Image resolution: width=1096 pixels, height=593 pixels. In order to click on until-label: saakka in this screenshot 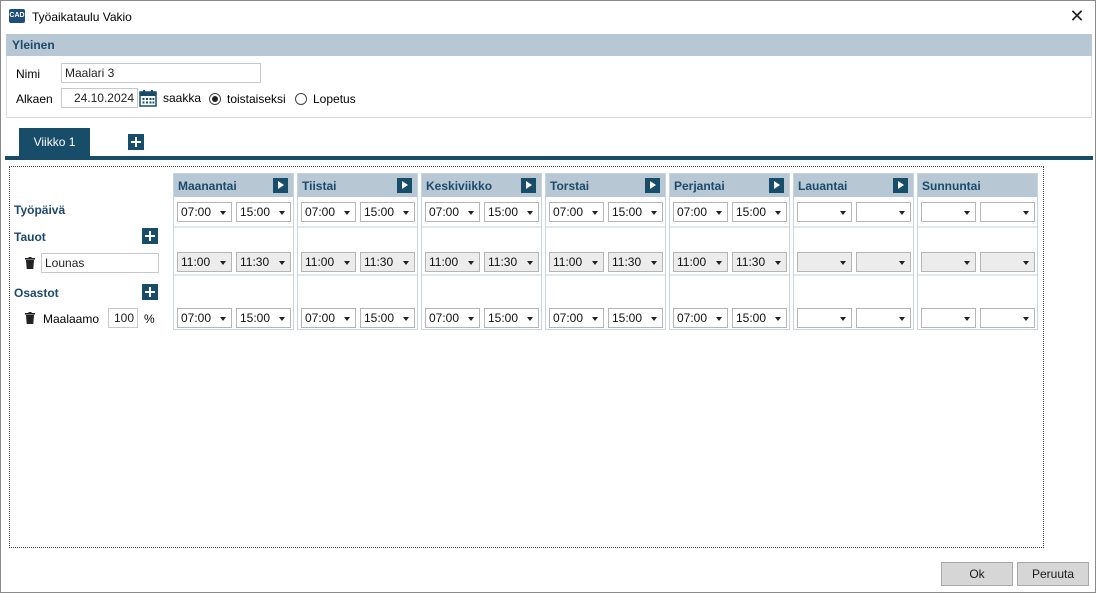, I will do `click(182, 98)`.